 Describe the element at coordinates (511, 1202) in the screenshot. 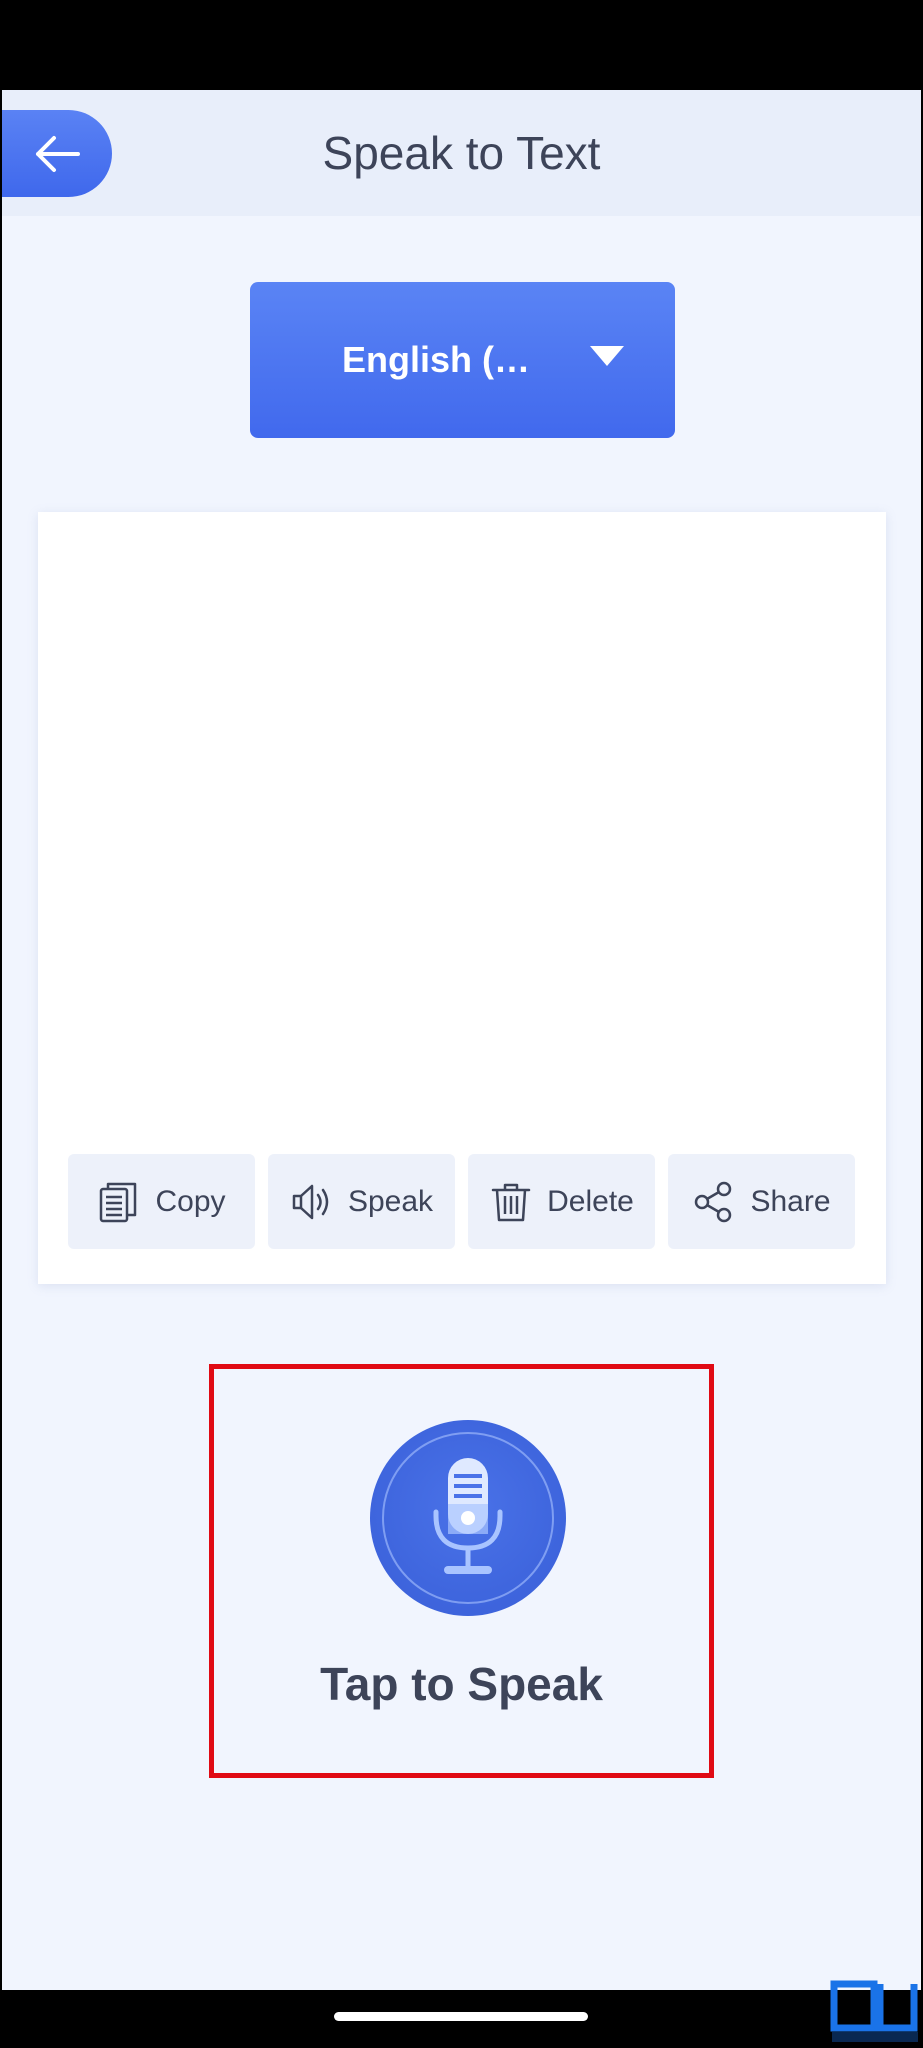

I see `trash-icon` at that location.